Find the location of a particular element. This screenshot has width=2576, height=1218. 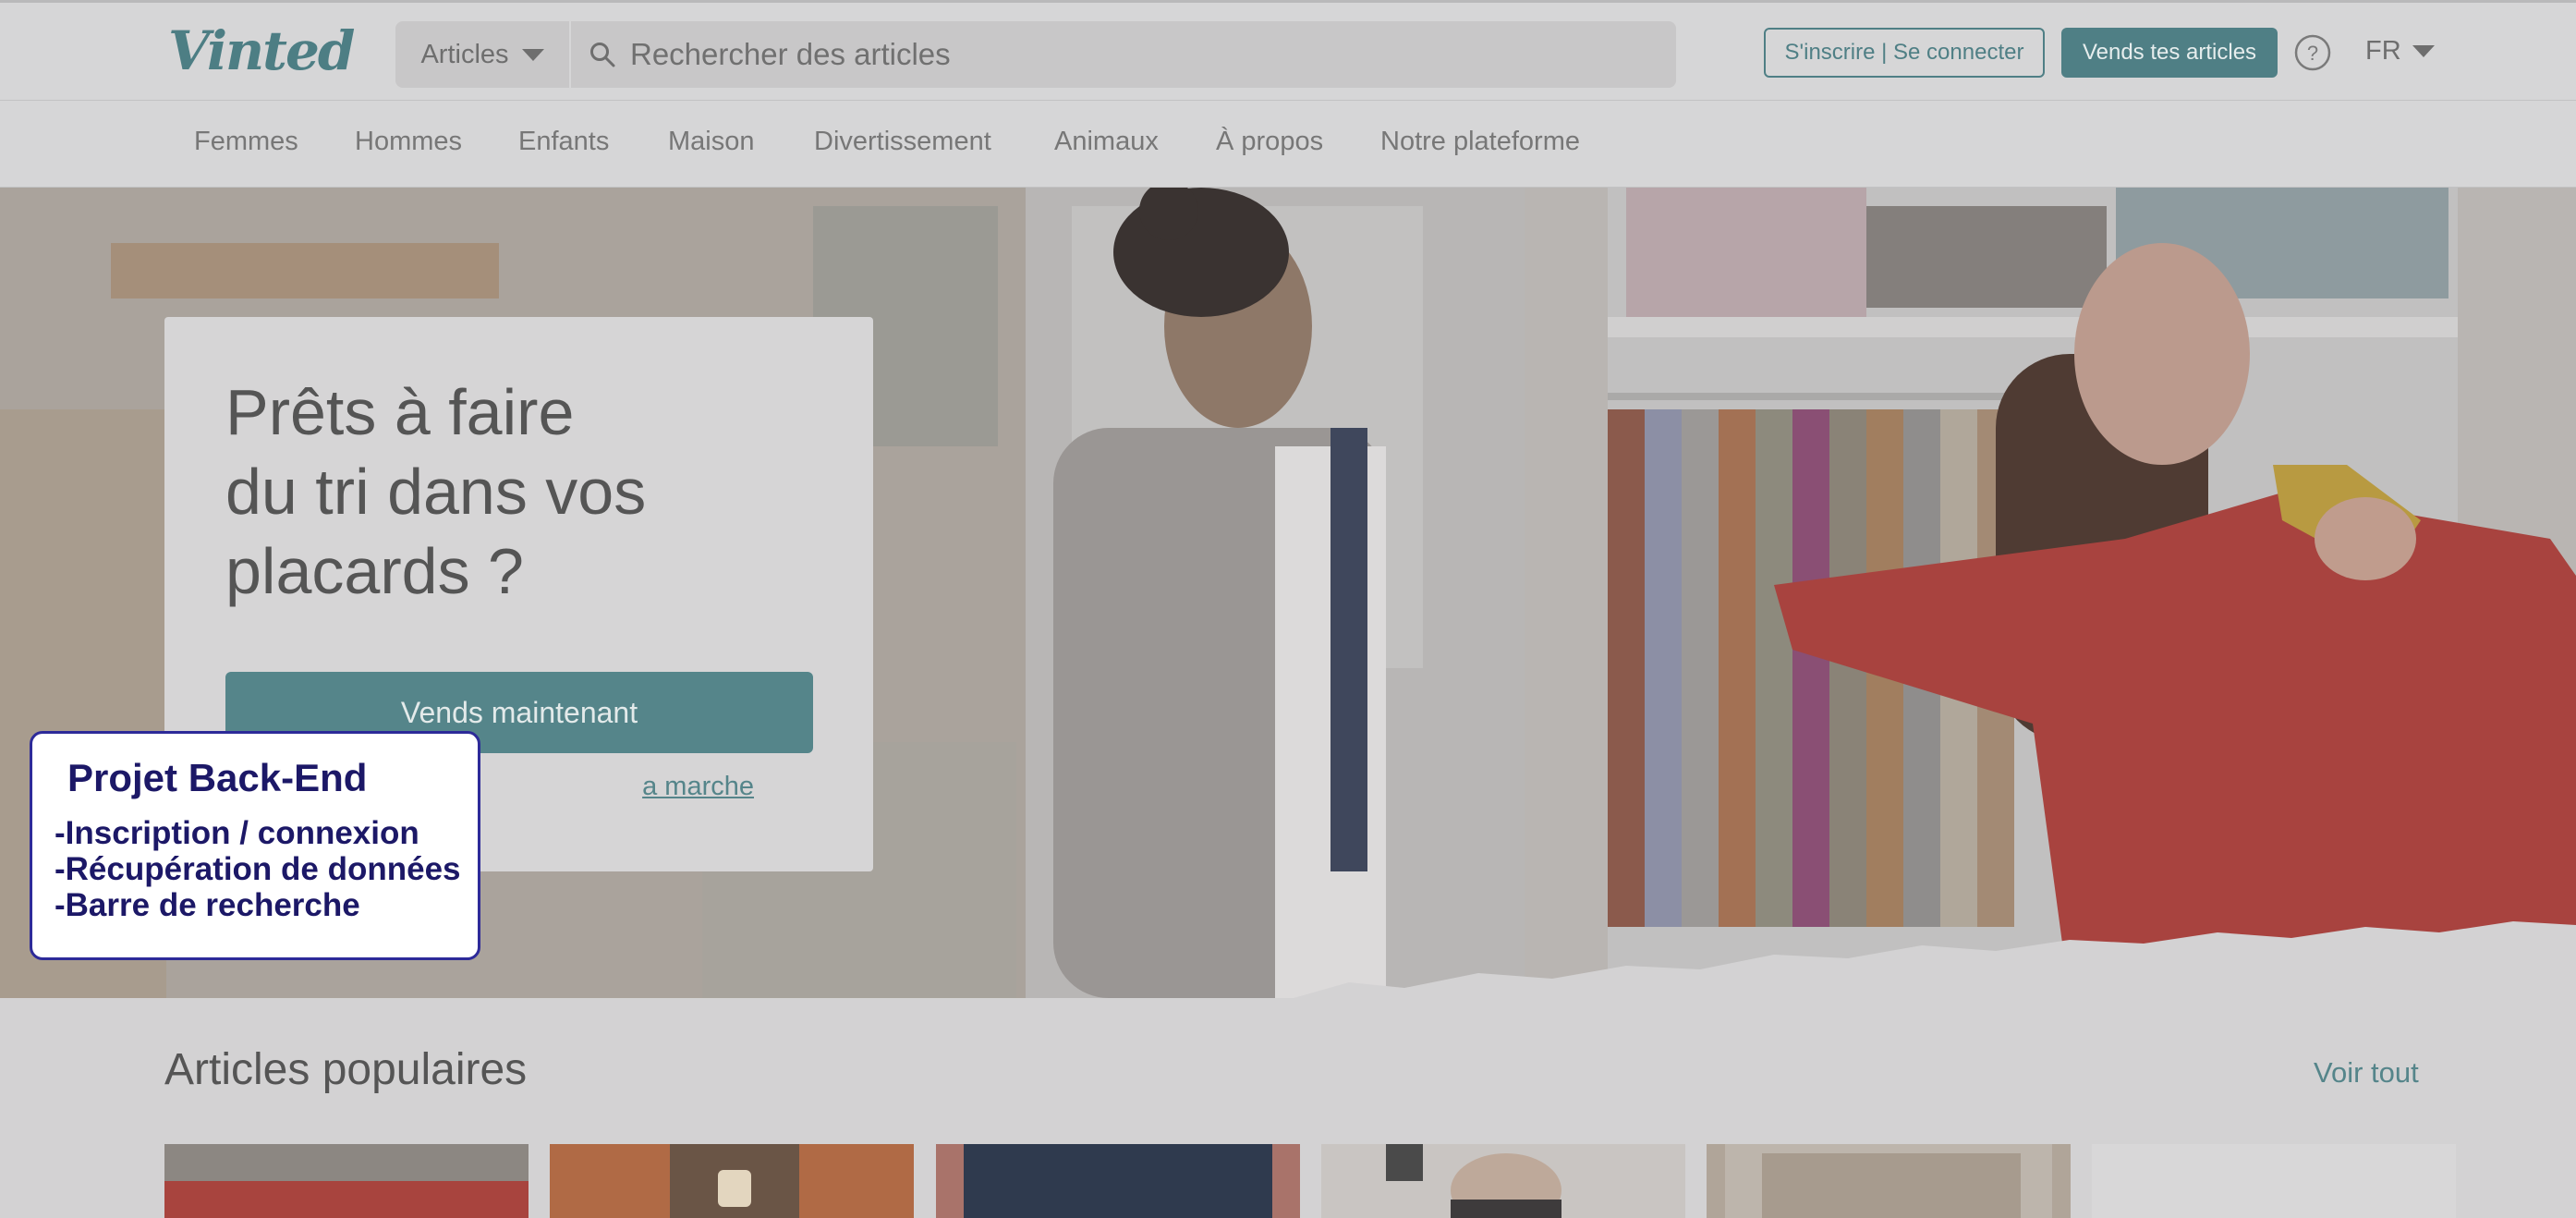

search-category-select: Articles is located at coordinates (483, 54).